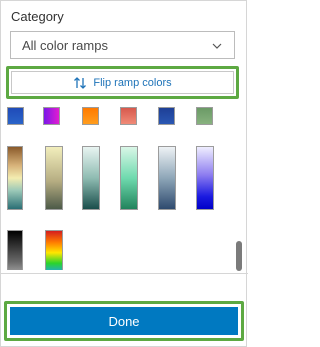 Image resolution: width=320 pixels, height=347 pixels. I want to click on done-highlight: Done, so click(124, 321).